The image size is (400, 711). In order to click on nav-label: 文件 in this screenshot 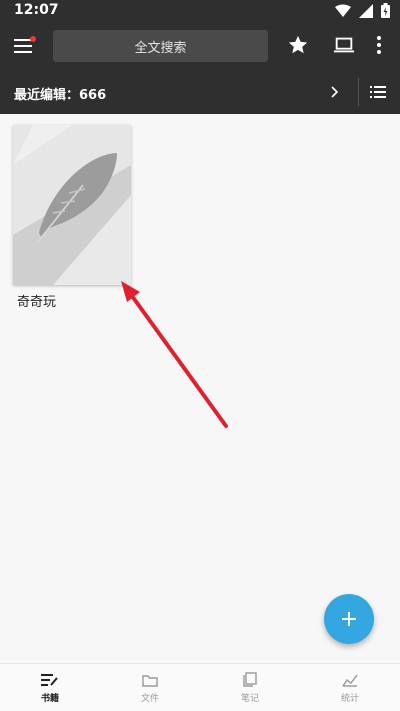, I will do `click(149, 698)`.